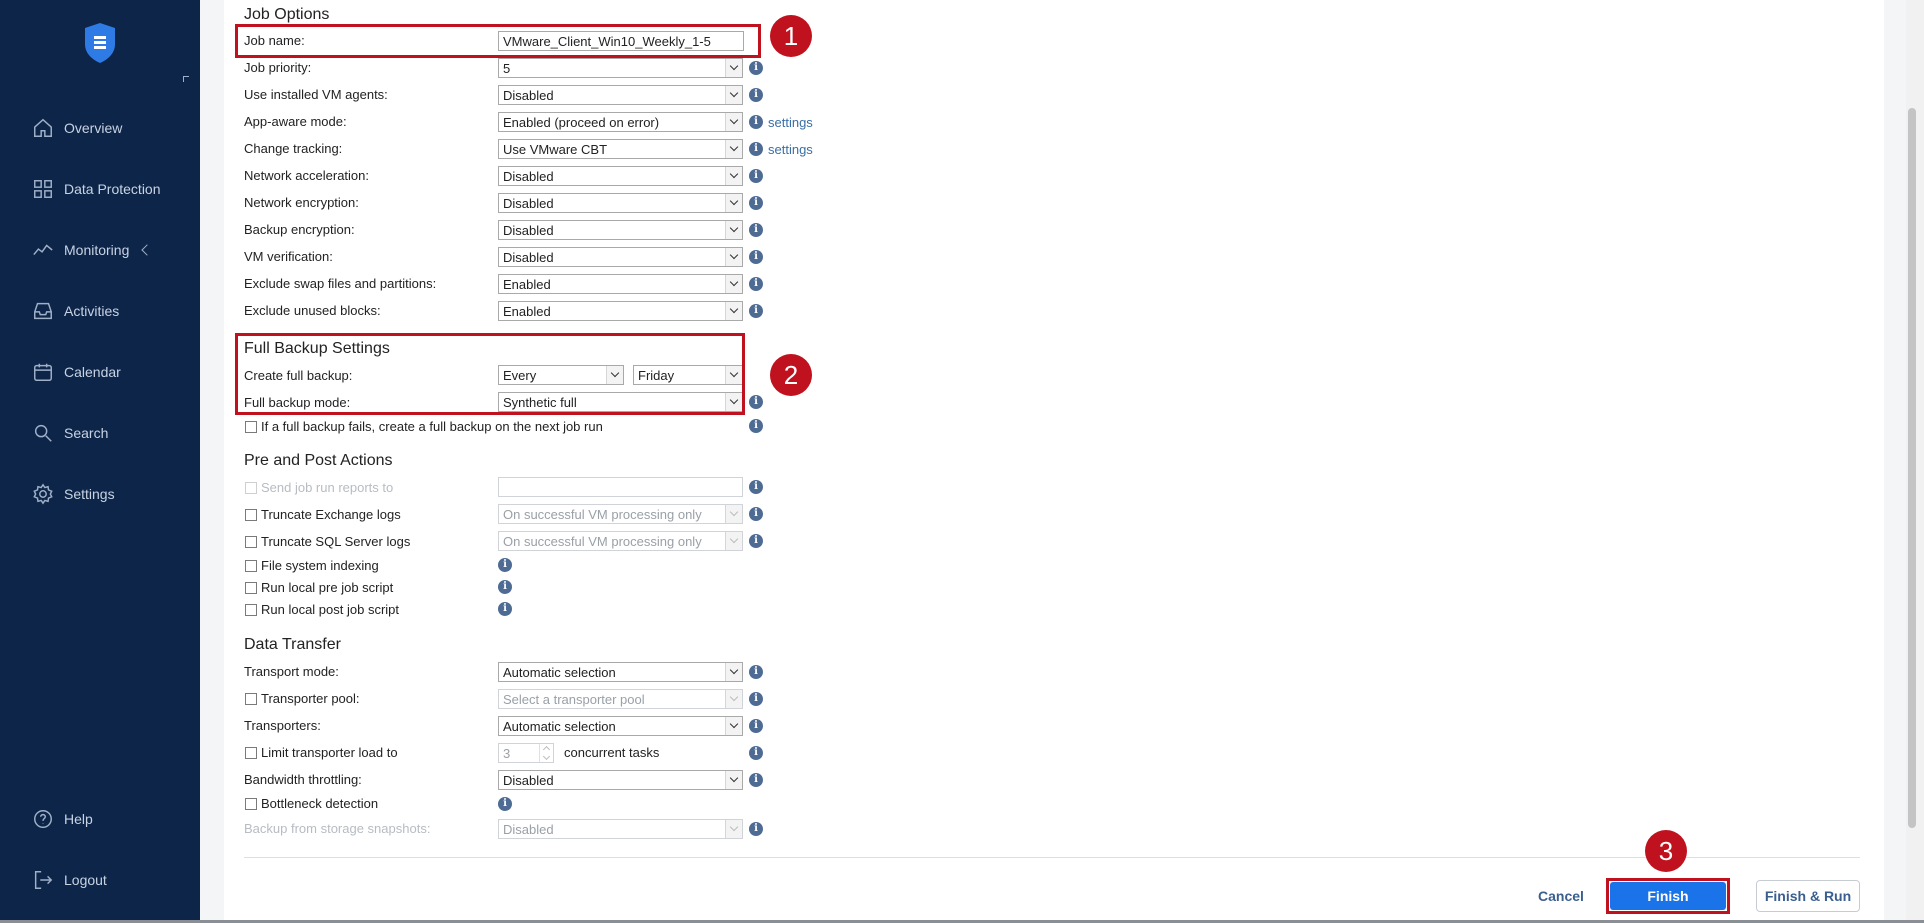 This screenshot has width=1924, height=923. Describe the element at coordinates (251, 515) in the screenshot. I see `truncate-exchange-checkbox` at that location.